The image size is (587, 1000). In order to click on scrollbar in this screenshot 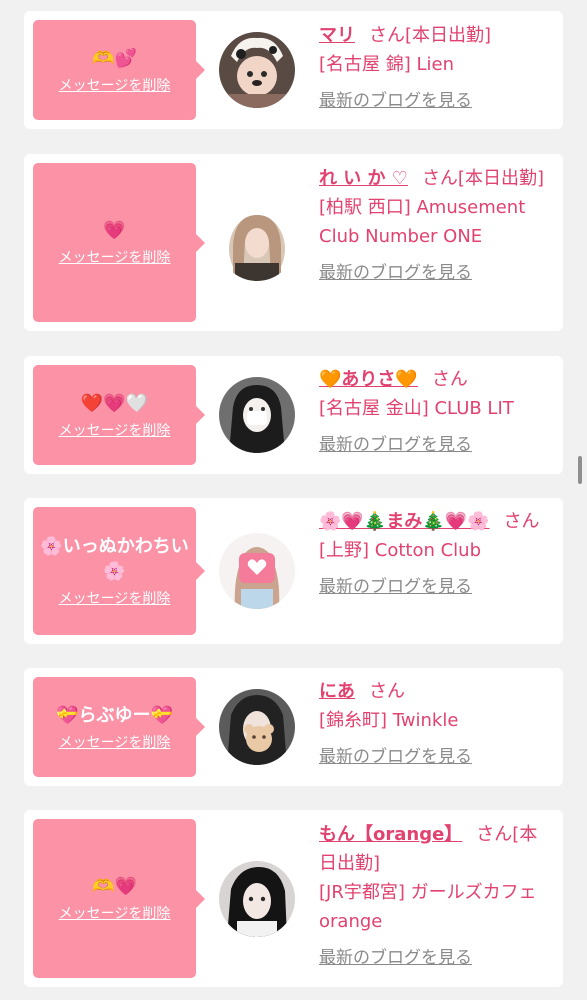, I will do `click(580, 470)`.